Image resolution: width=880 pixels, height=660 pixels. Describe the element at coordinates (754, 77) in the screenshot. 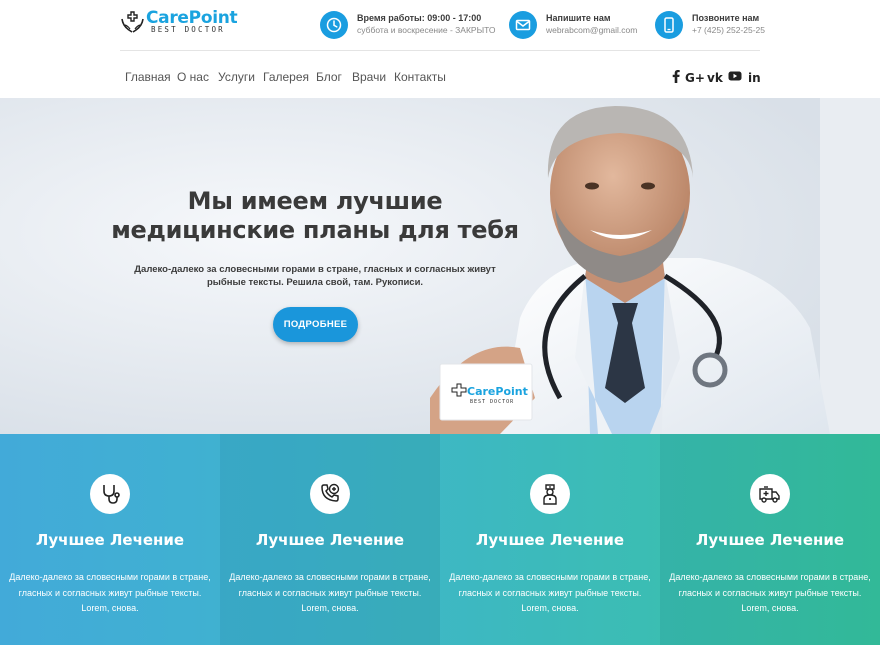

I see `linkedin-icon: in` at that location.